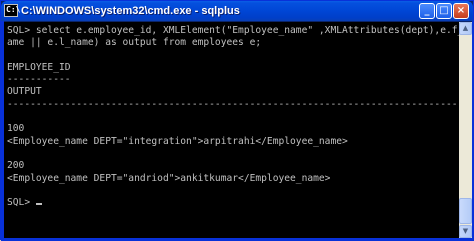 This screenshot has height=241, width=474. I want to click on close-icon: ×, so click(461, 10).